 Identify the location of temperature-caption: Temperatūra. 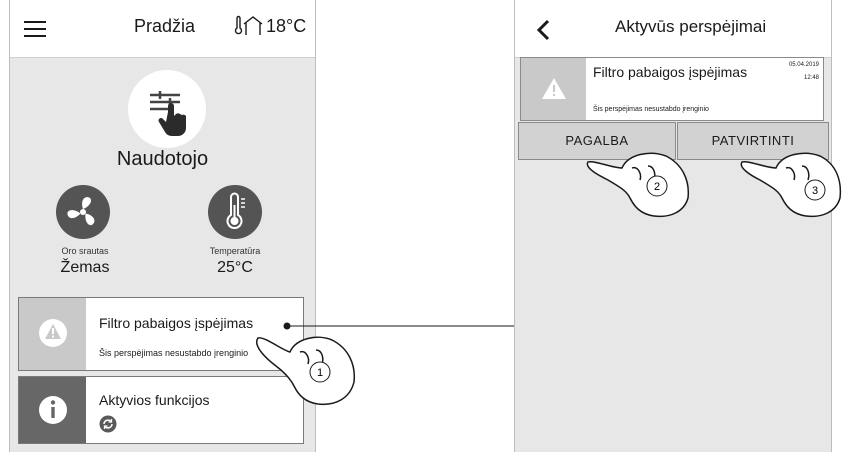
(235, 251).